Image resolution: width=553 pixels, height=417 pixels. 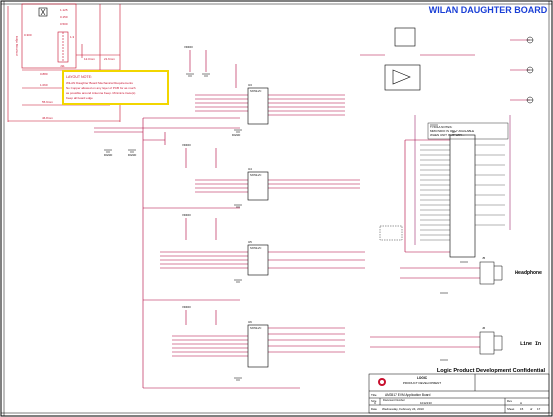 I want to click on ic-u6, so click(x=258, y=346).